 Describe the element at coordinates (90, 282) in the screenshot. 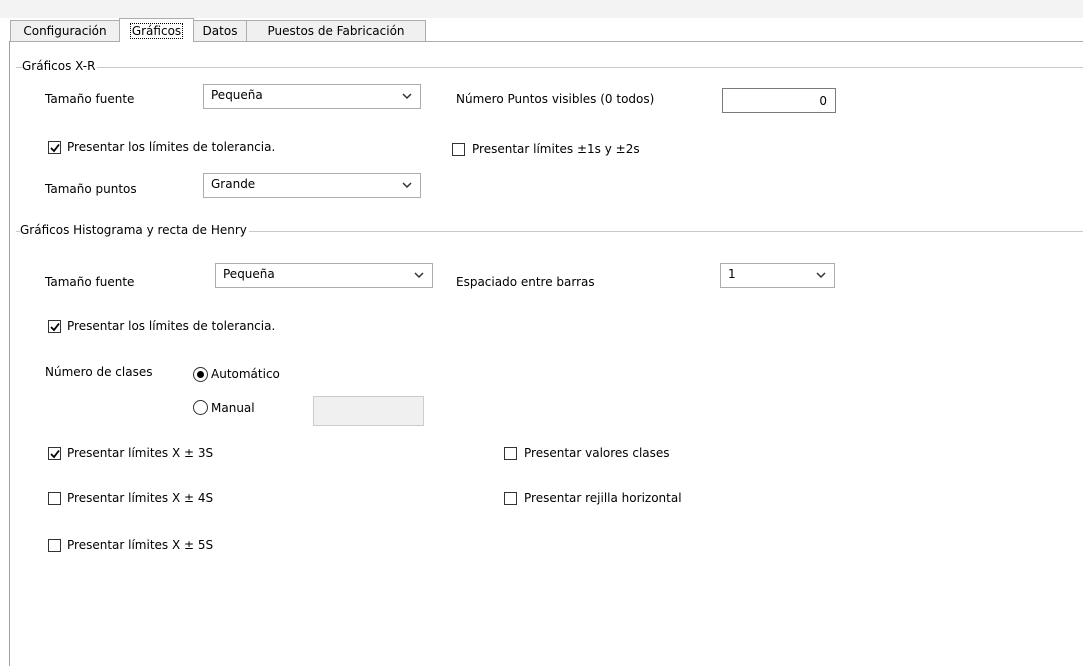

I see `hist-font-size-label: Tamaño fuente` at that location.